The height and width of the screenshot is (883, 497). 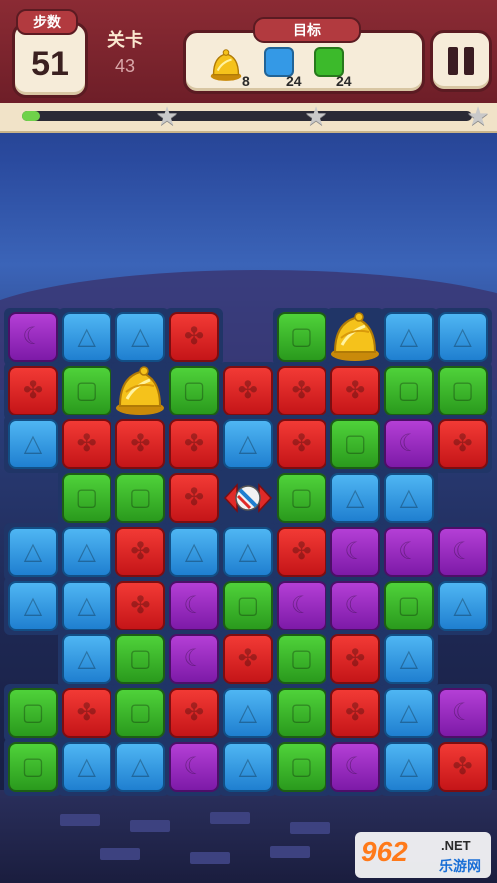 I want to click on score-progress-bar, so click(x=247, y=116).